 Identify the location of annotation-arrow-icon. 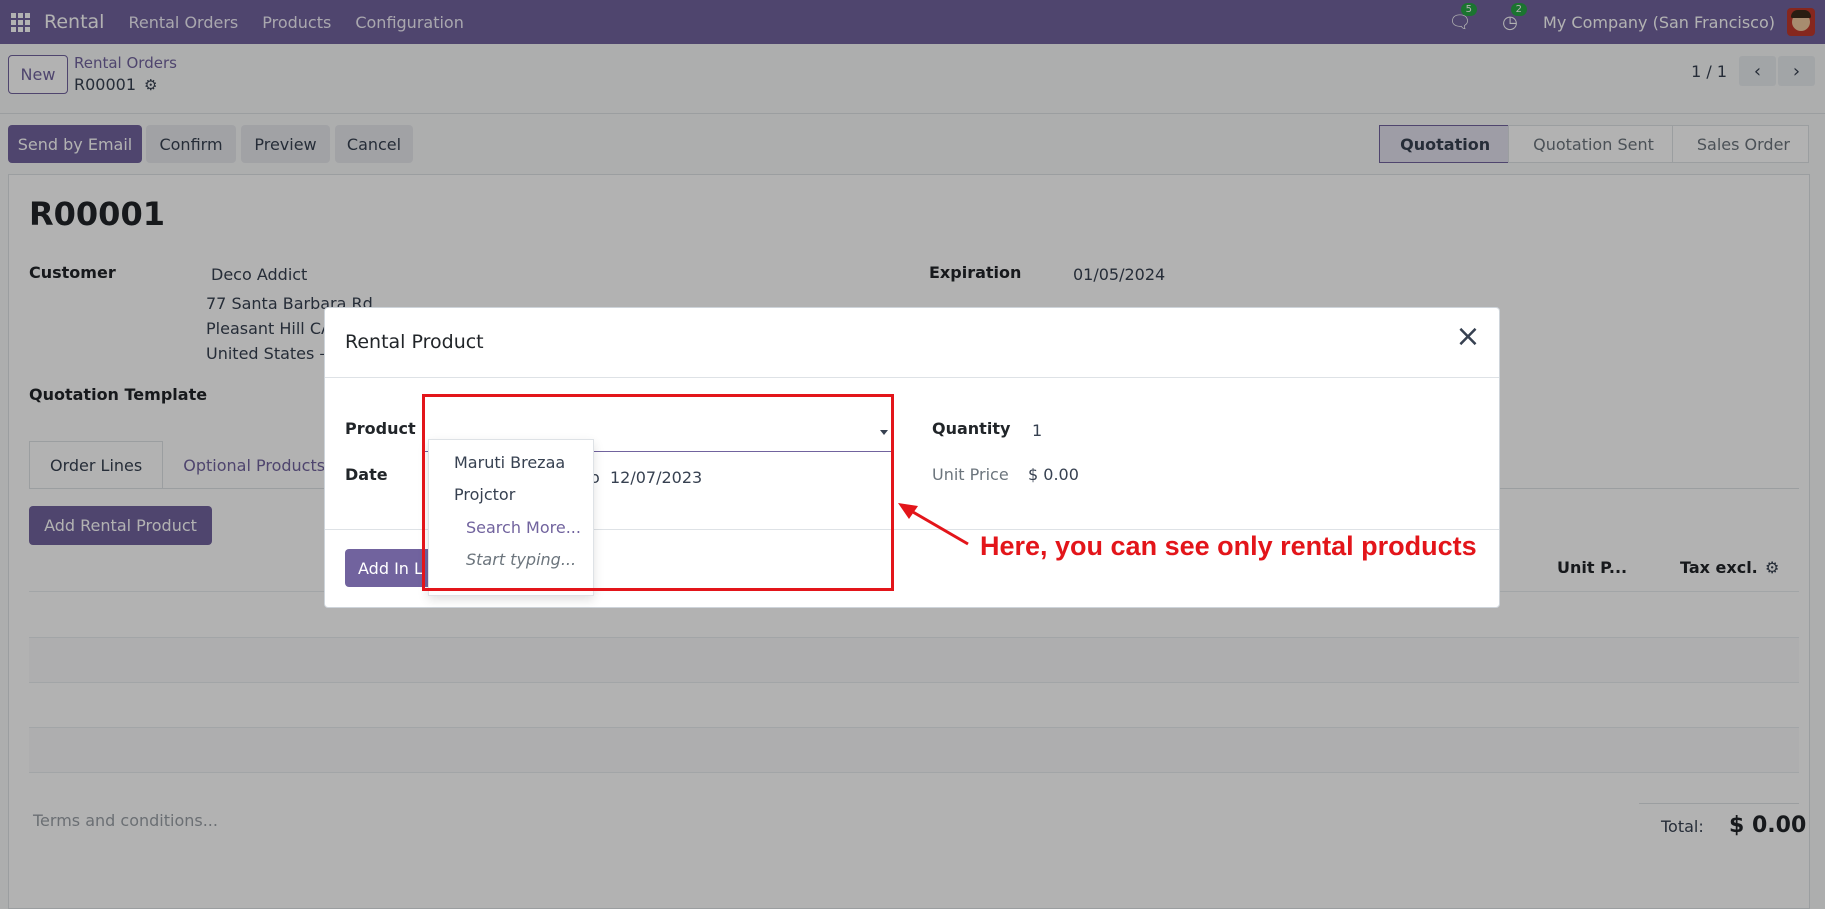
(933, 524).